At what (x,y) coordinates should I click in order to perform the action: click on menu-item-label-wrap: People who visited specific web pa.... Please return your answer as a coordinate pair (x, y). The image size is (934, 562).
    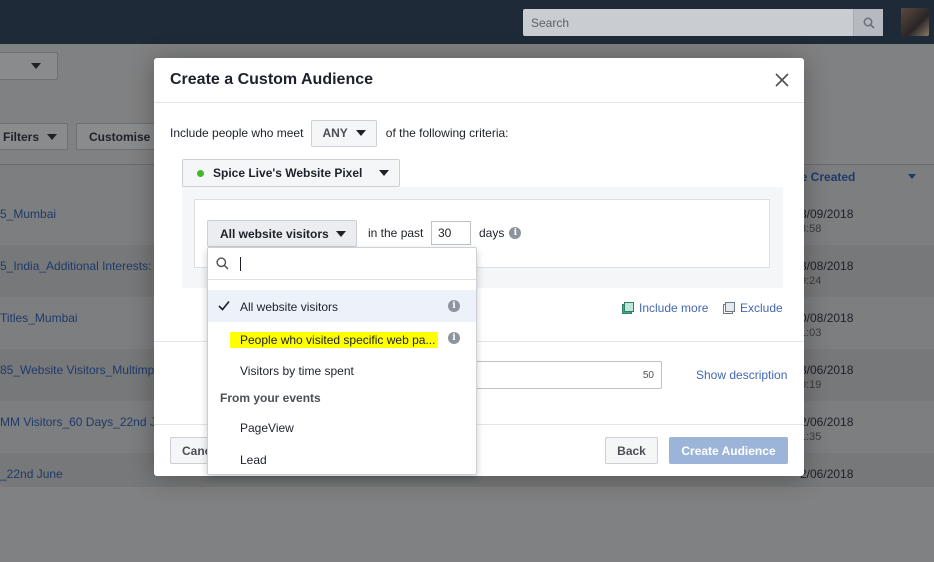
    Looking at the image, I should click on (334, 341).